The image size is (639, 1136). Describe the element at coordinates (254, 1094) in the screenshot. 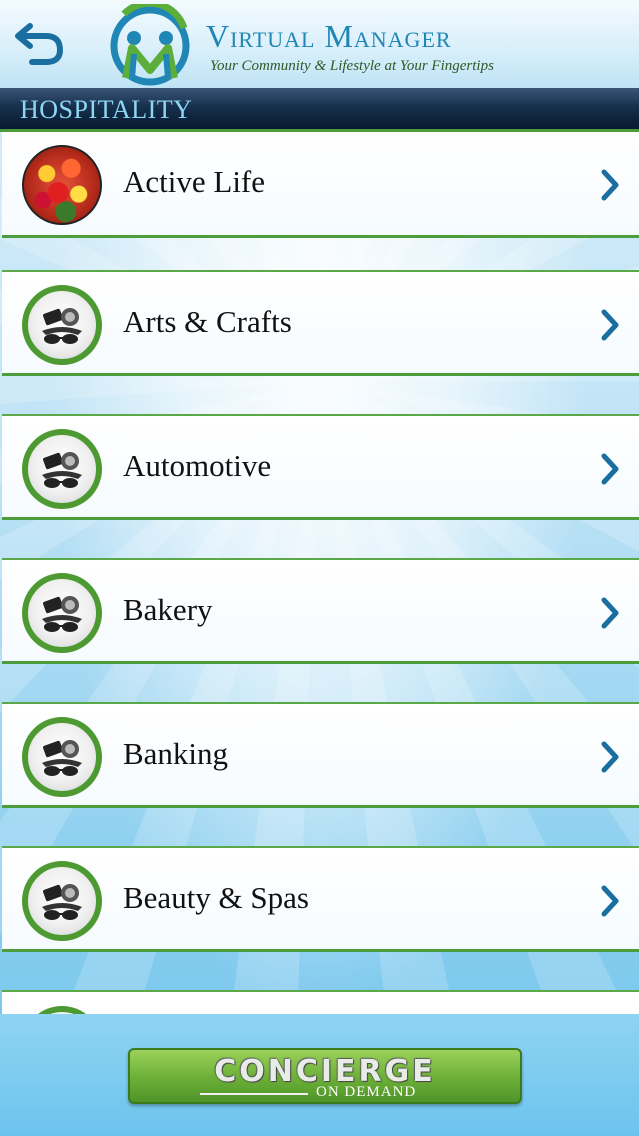

I see `concierge-divider` at that location.